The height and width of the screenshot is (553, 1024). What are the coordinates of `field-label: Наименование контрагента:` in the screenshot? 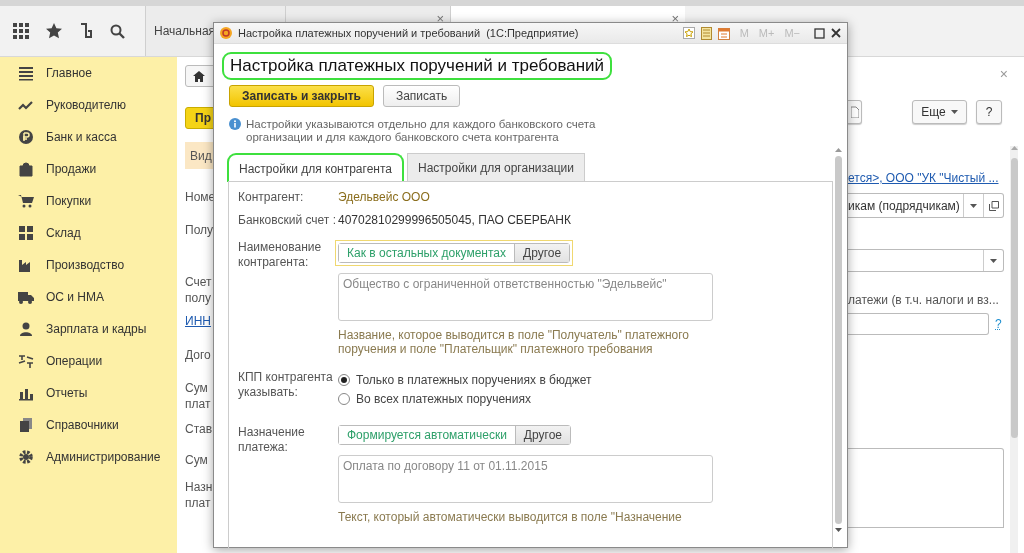 It's located at (280, 255).